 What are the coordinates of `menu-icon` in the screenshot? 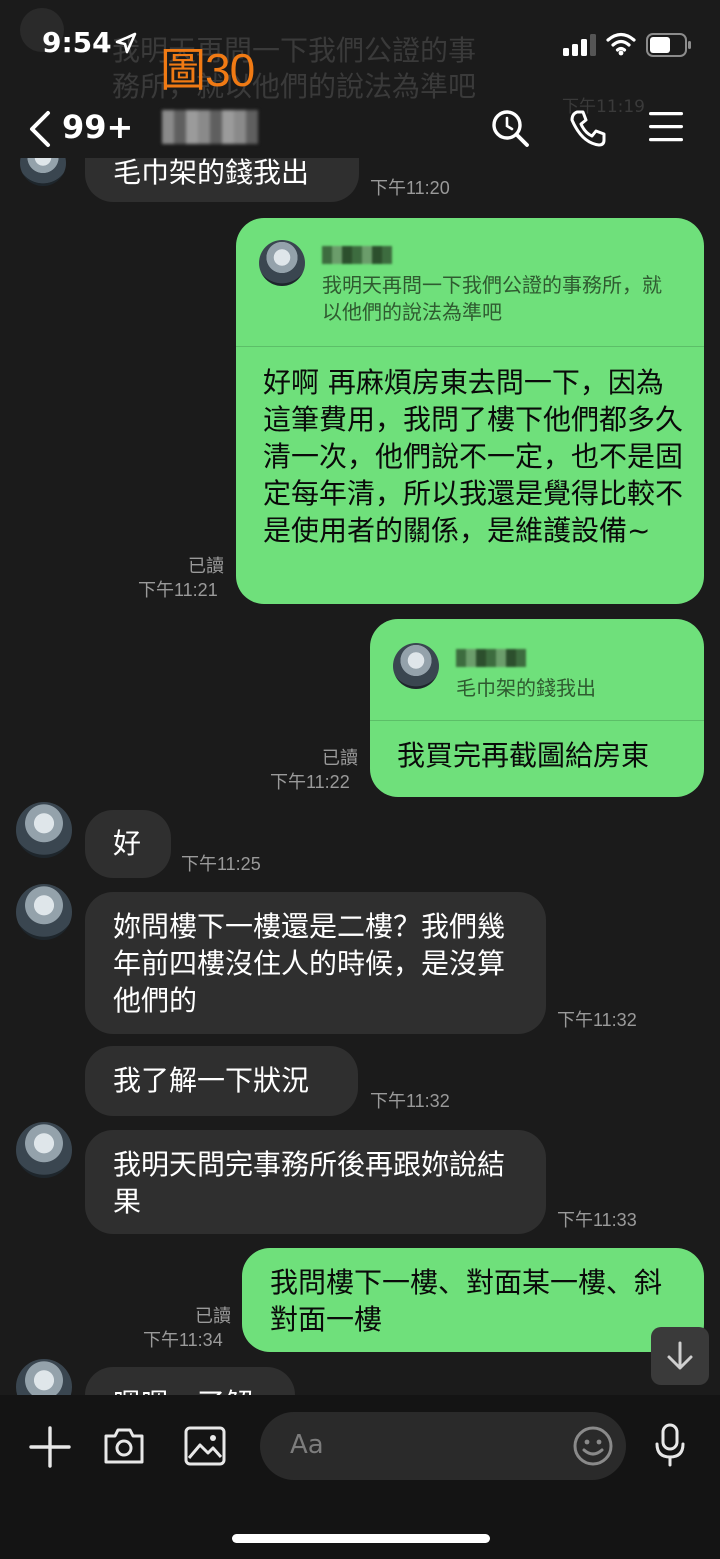 It's located at (667, 127).